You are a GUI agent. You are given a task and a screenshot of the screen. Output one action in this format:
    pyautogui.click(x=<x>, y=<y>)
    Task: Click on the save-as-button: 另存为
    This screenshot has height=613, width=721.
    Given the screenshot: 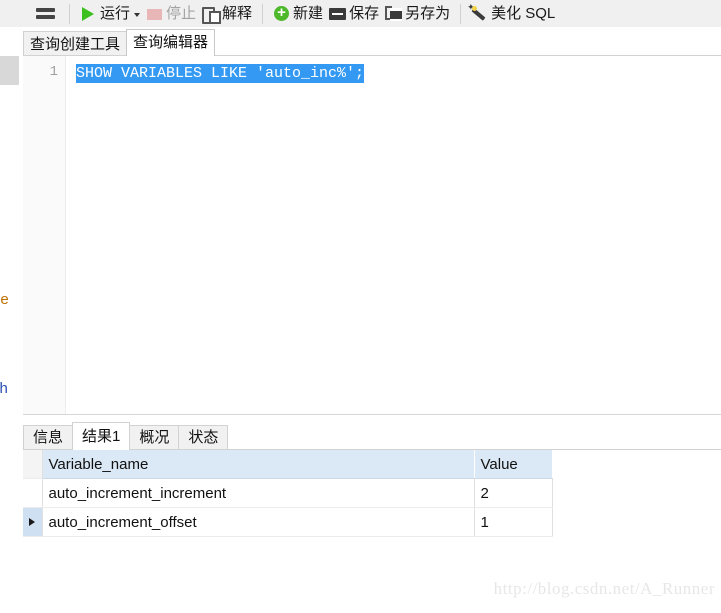 What is the action you would take?
    pyautogui.click(x=417, y=13)
    